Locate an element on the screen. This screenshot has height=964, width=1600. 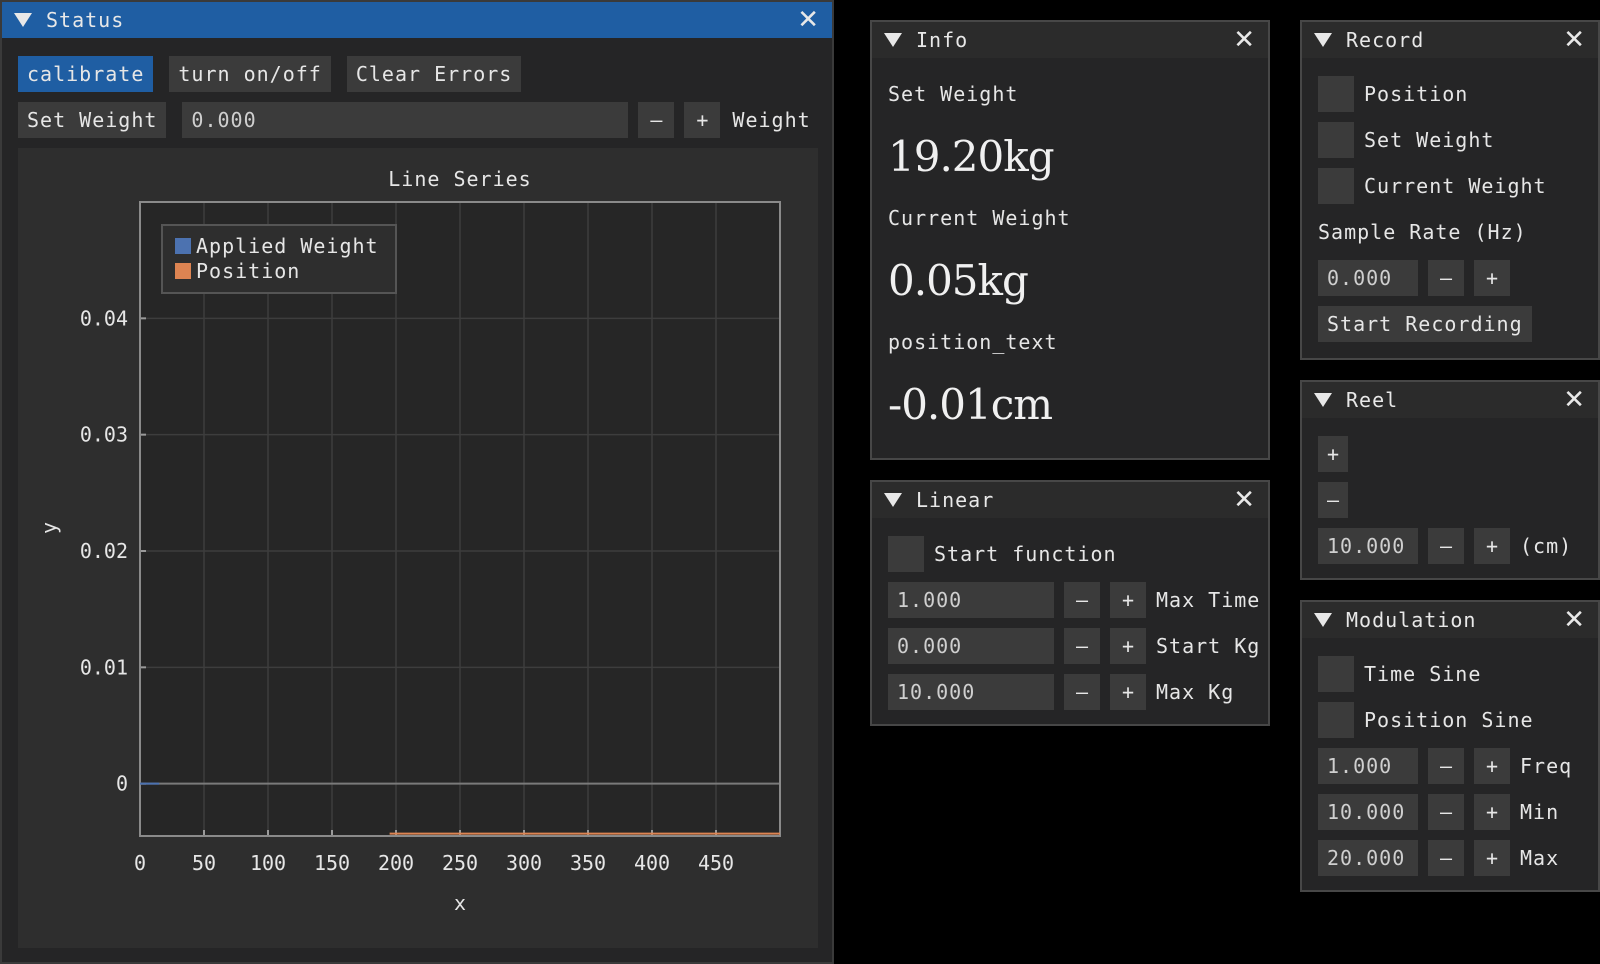
reel-distance-field is located at coordinates (1368, 546).